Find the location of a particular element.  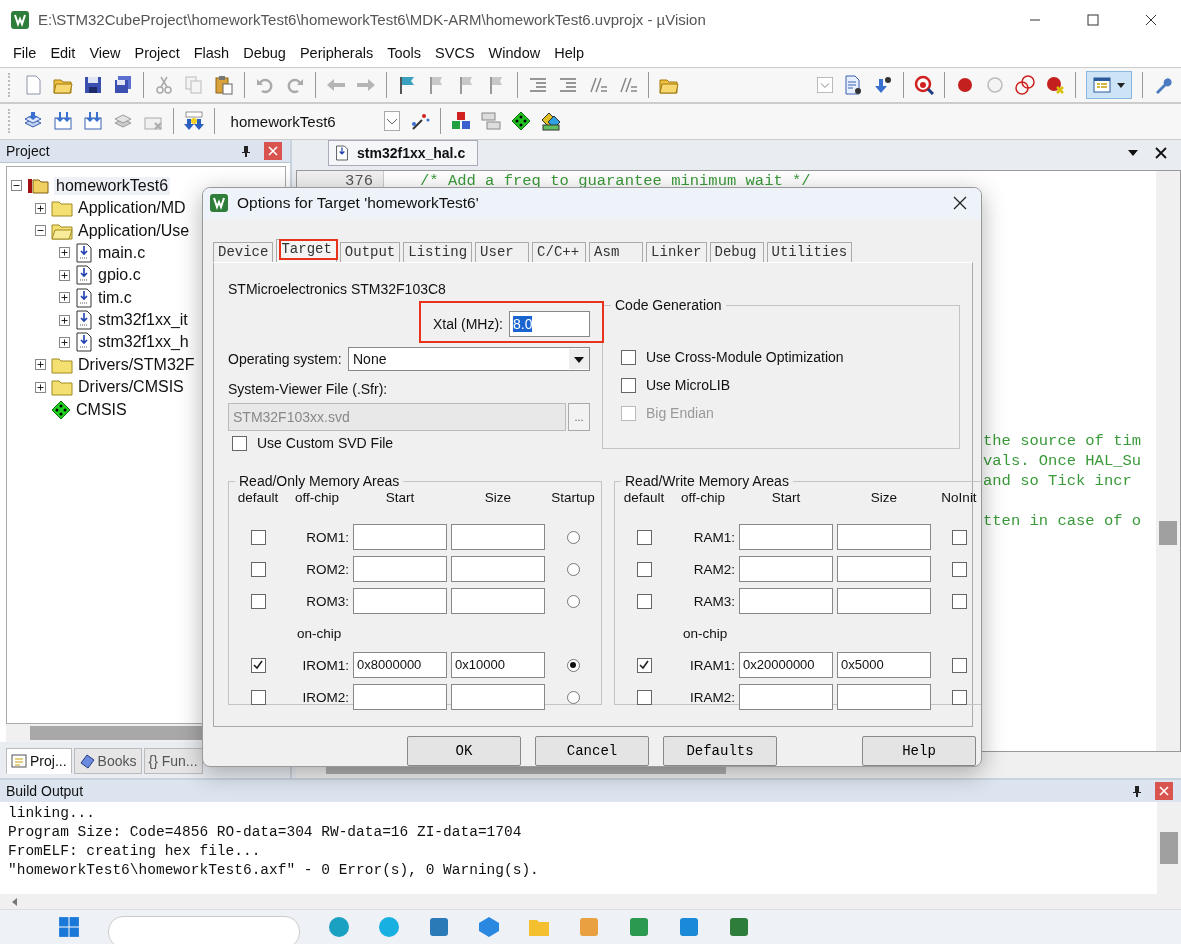

blocks-icon is located at coordinates (461, 121).